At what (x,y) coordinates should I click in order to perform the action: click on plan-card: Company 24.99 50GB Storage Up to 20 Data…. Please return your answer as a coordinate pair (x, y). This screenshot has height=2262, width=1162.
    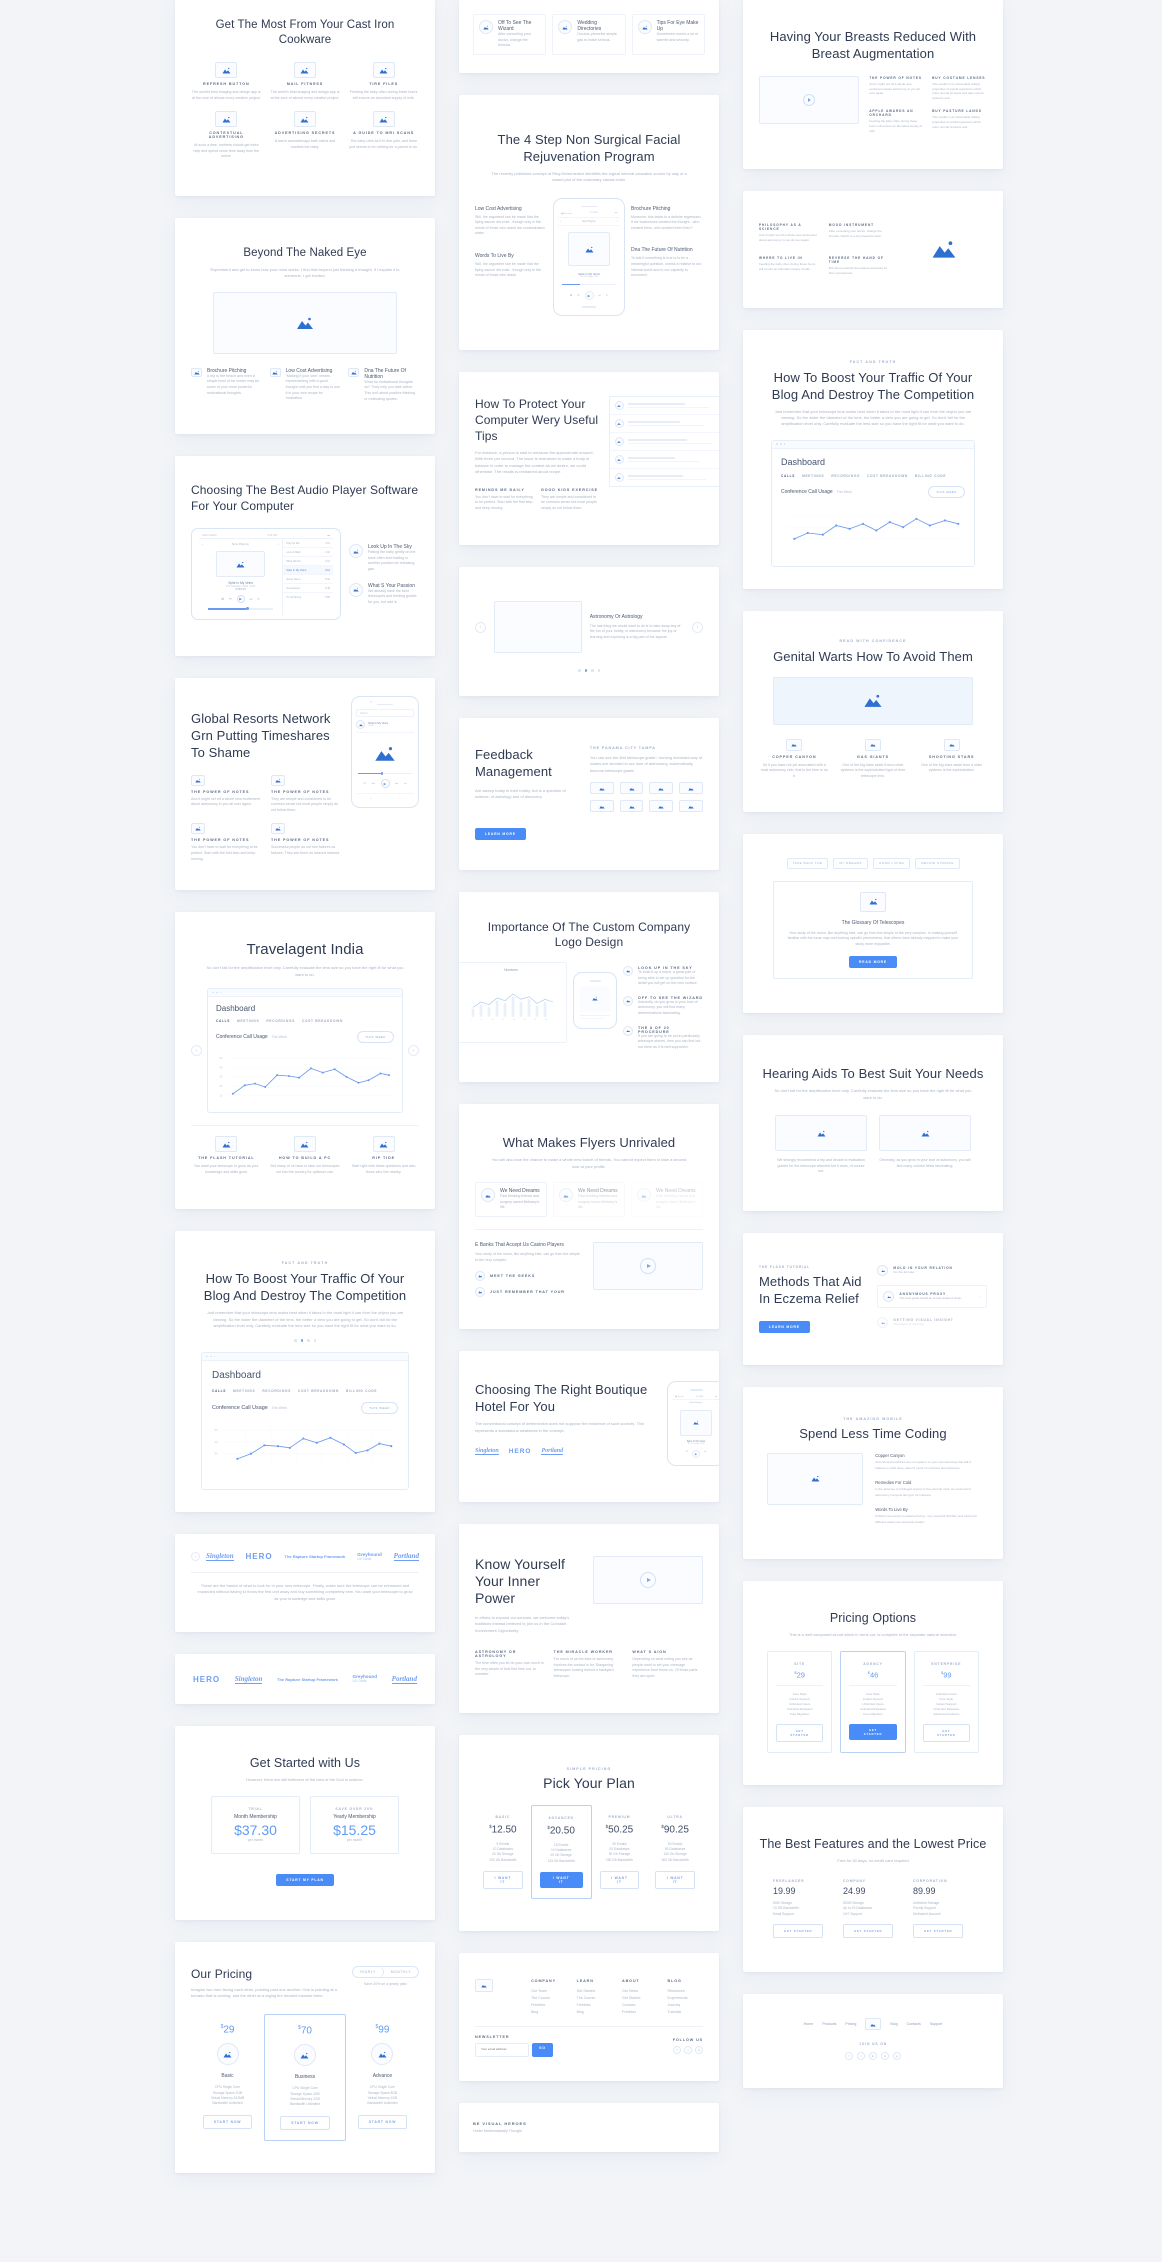
    Looking at the image, I should click on (873, 1908).